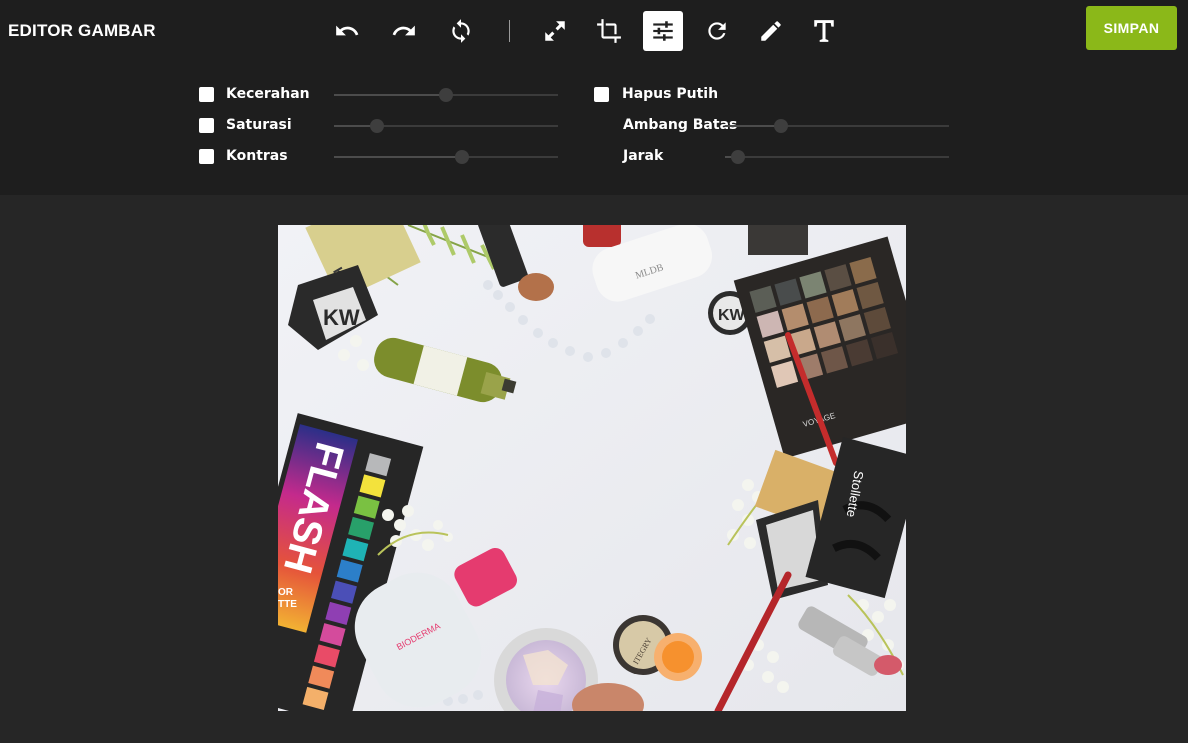 Image resolution: width=1188 pixels, height=743 pixels. I want to click on saturation-checkbox, so click(206, 125).